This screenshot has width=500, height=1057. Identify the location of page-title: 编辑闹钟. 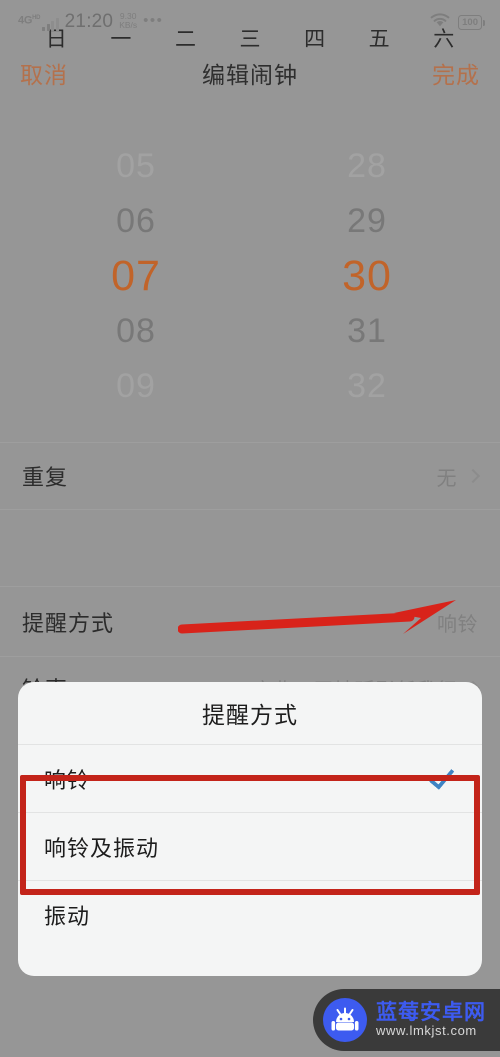
(250, 75).